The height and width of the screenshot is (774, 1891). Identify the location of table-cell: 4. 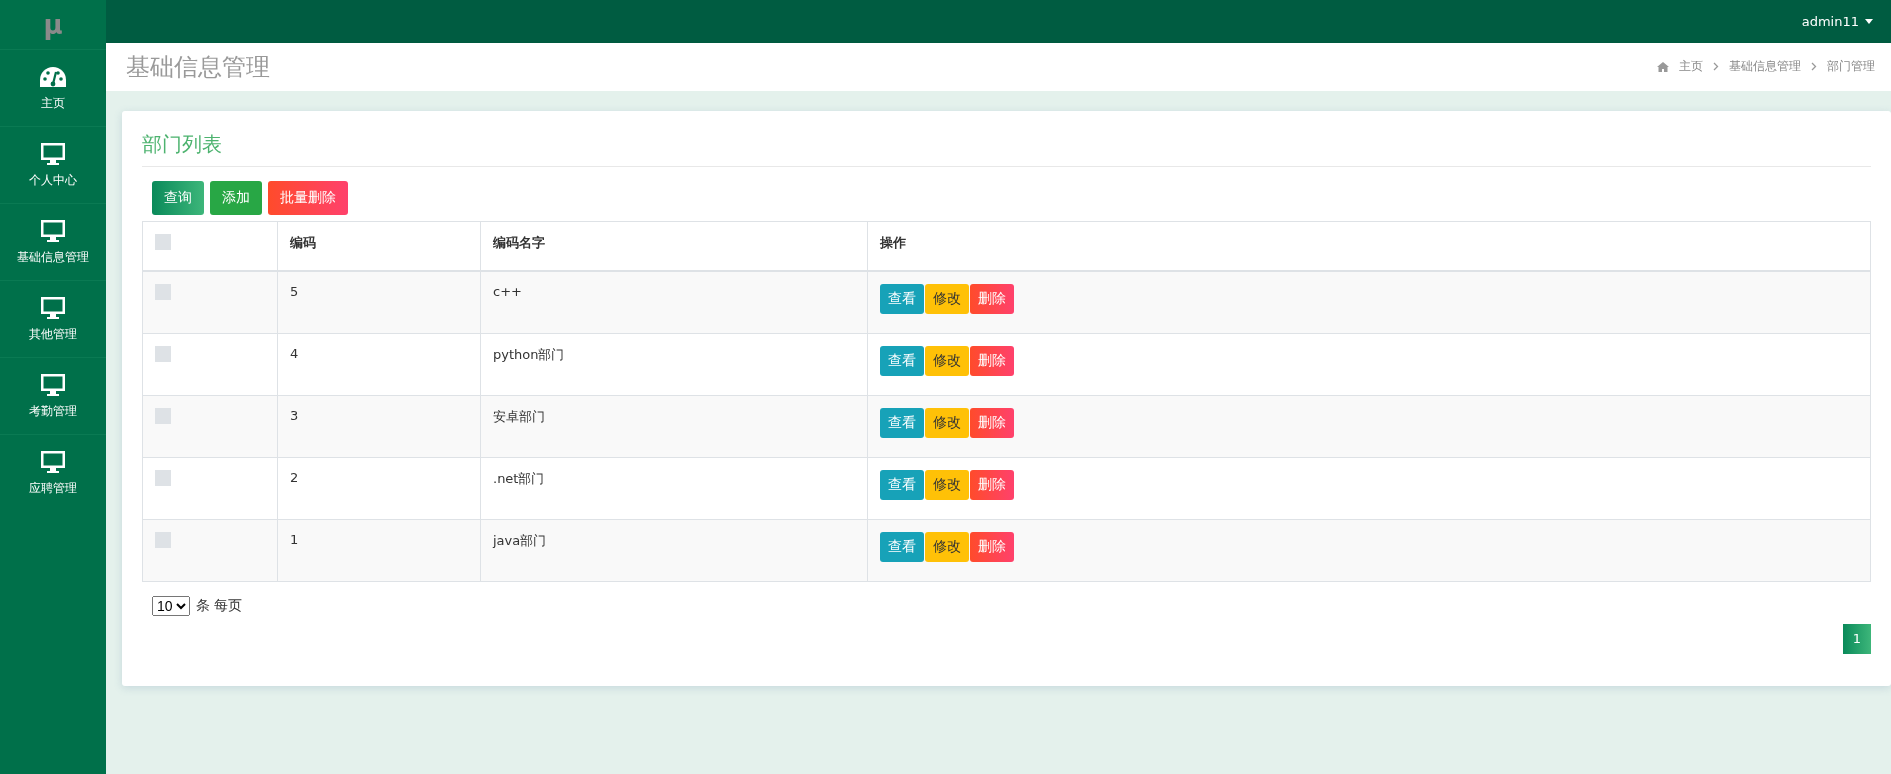
(294, 353).